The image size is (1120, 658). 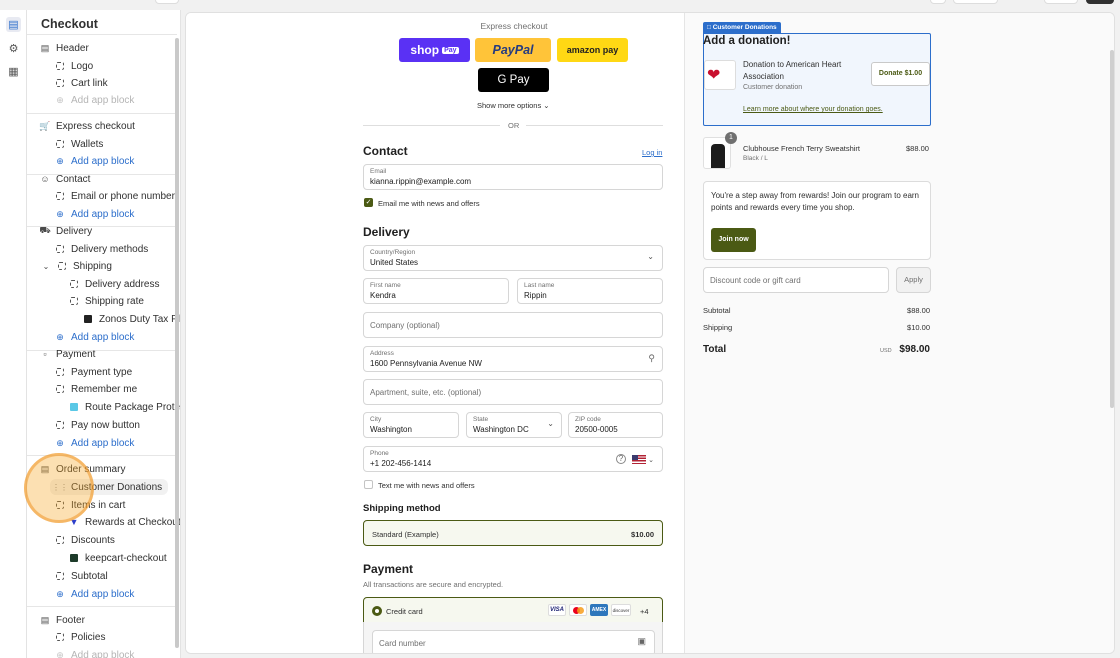 I want to click on sidebar-item-shipping-rate: Shipping rate, so click(x=106, y=301).